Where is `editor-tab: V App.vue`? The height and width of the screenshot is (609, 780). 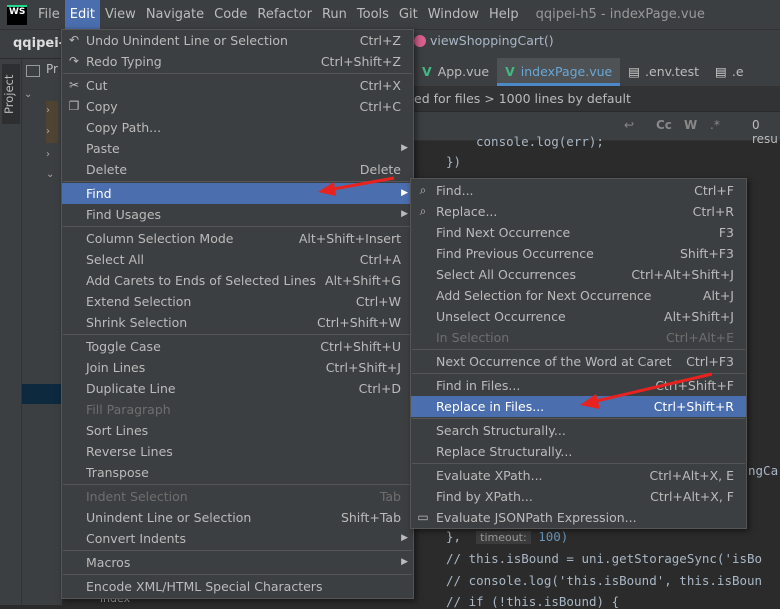 editor-tab: V App.vue is located at coordinates (455, 72).